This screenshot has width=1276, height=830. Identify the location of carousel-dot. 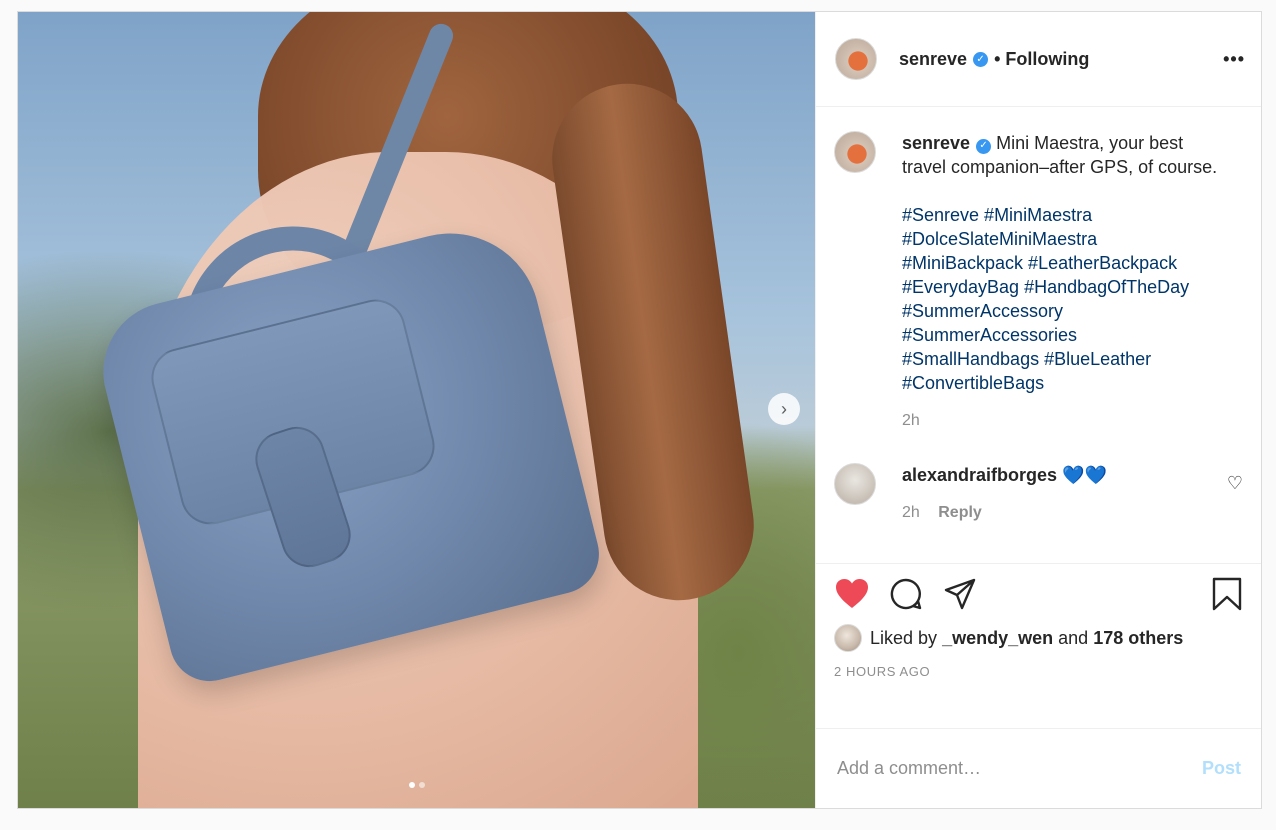
(421, 785).